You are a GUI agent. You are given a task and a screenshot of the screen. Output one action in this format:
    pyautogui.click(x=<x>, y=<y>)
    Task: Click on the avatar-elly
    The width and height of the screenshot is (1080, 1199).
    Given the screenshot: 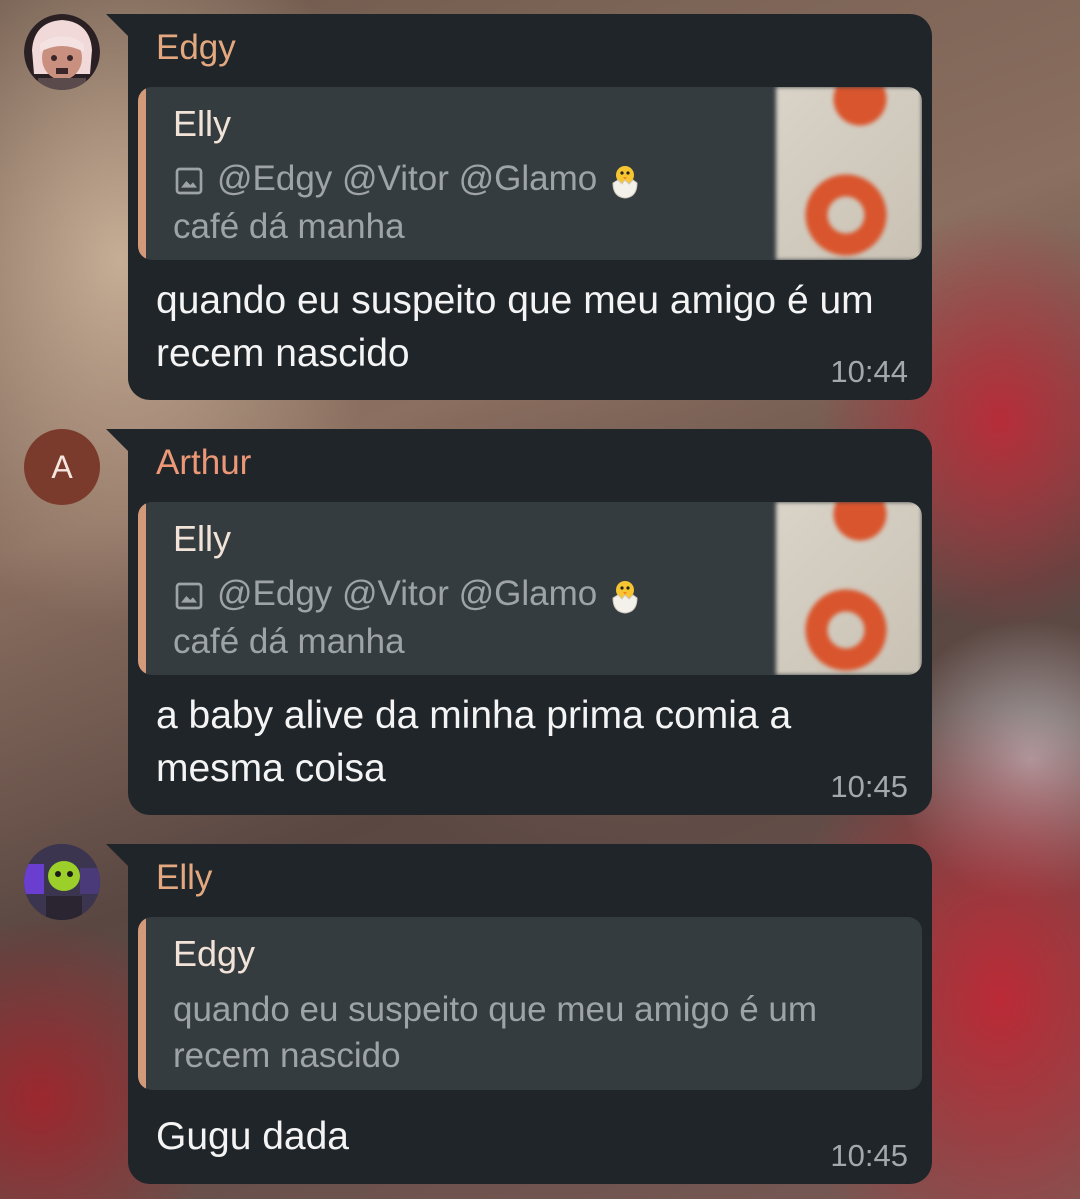 What is the action you would take?
    pyautogui.click(x=62, y=882)
    